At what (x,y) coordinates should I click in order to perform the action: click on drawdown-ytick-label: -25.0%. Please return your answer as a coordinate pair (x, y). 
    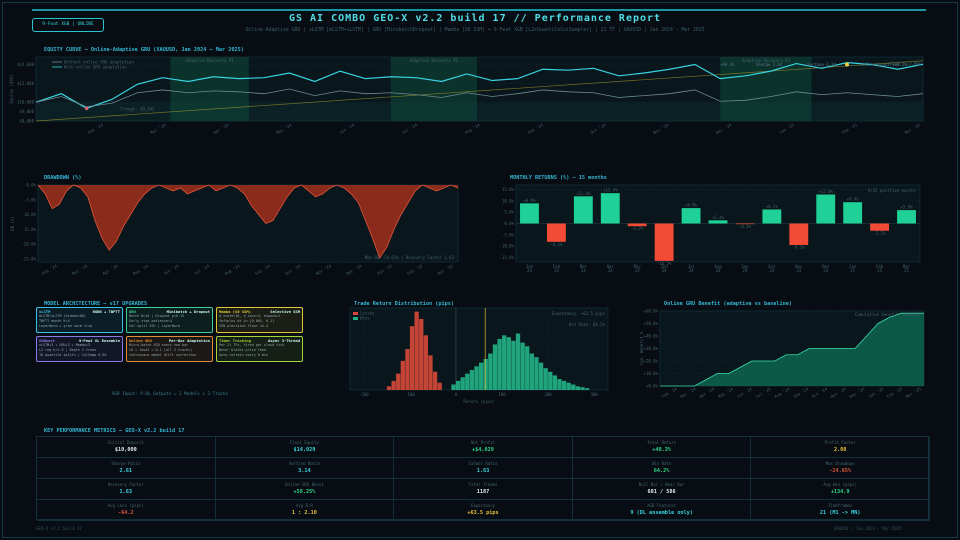
    Looking at the image, I should click on (29, 259).